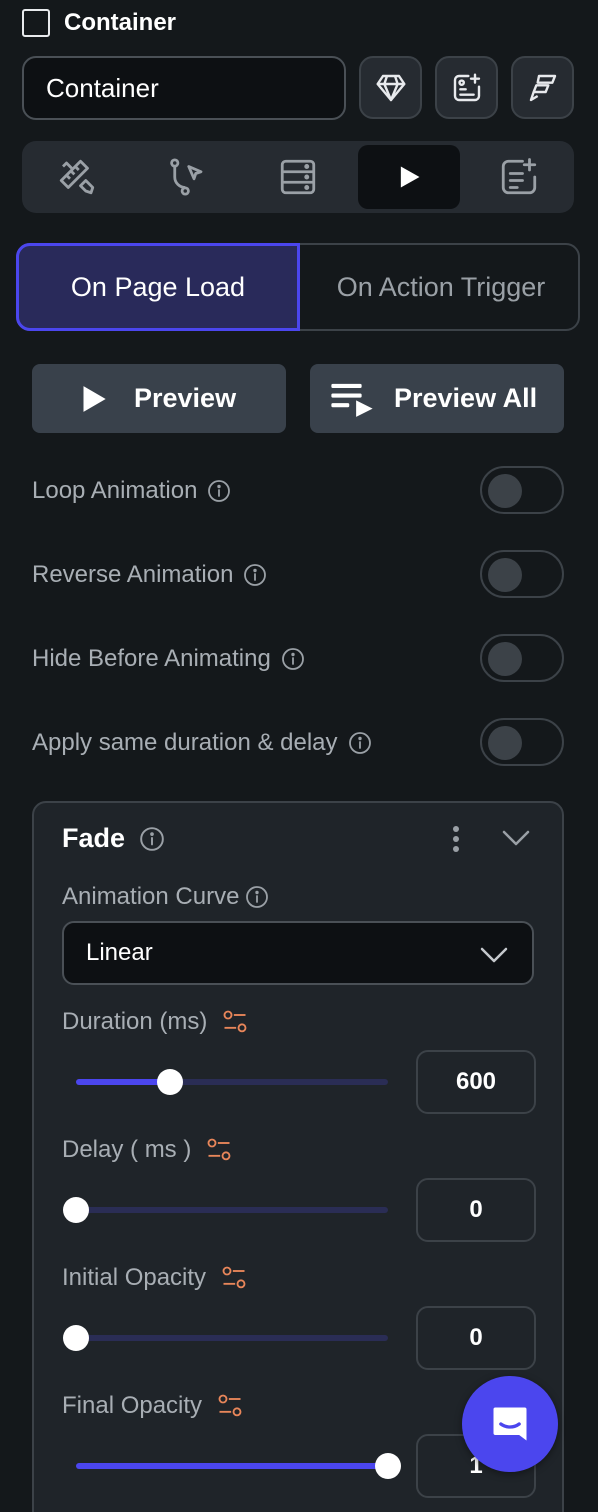 This screenshot has height=1512, width=598. What do you see at coordinates (441, 287) in the screenshot?
I see `on-action-trigger-option: On Action Trigger` at bounding box center [441, 287].